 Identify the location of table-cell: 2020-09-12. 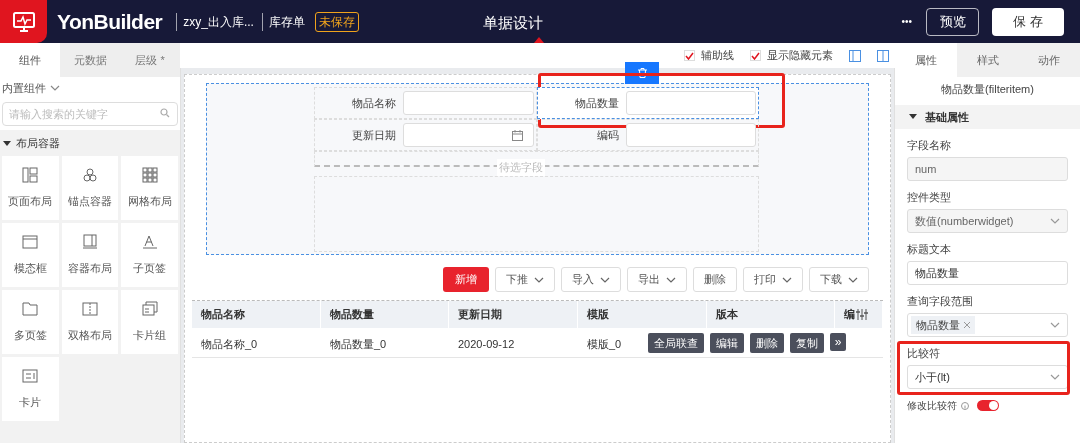
(486, 343).